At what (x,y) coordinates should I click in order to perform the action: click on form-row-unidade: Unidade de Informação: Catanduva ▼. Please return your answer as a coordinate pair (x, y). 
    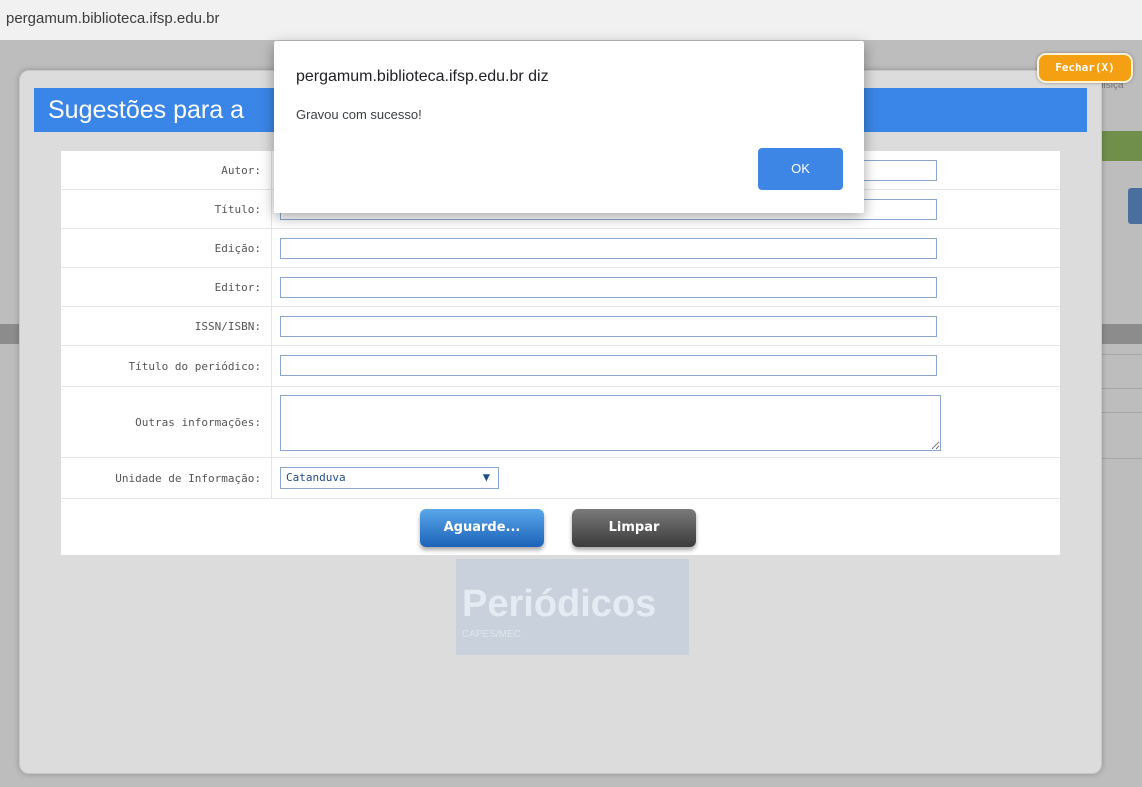
    Looking at the image, I should click on (560, 478).